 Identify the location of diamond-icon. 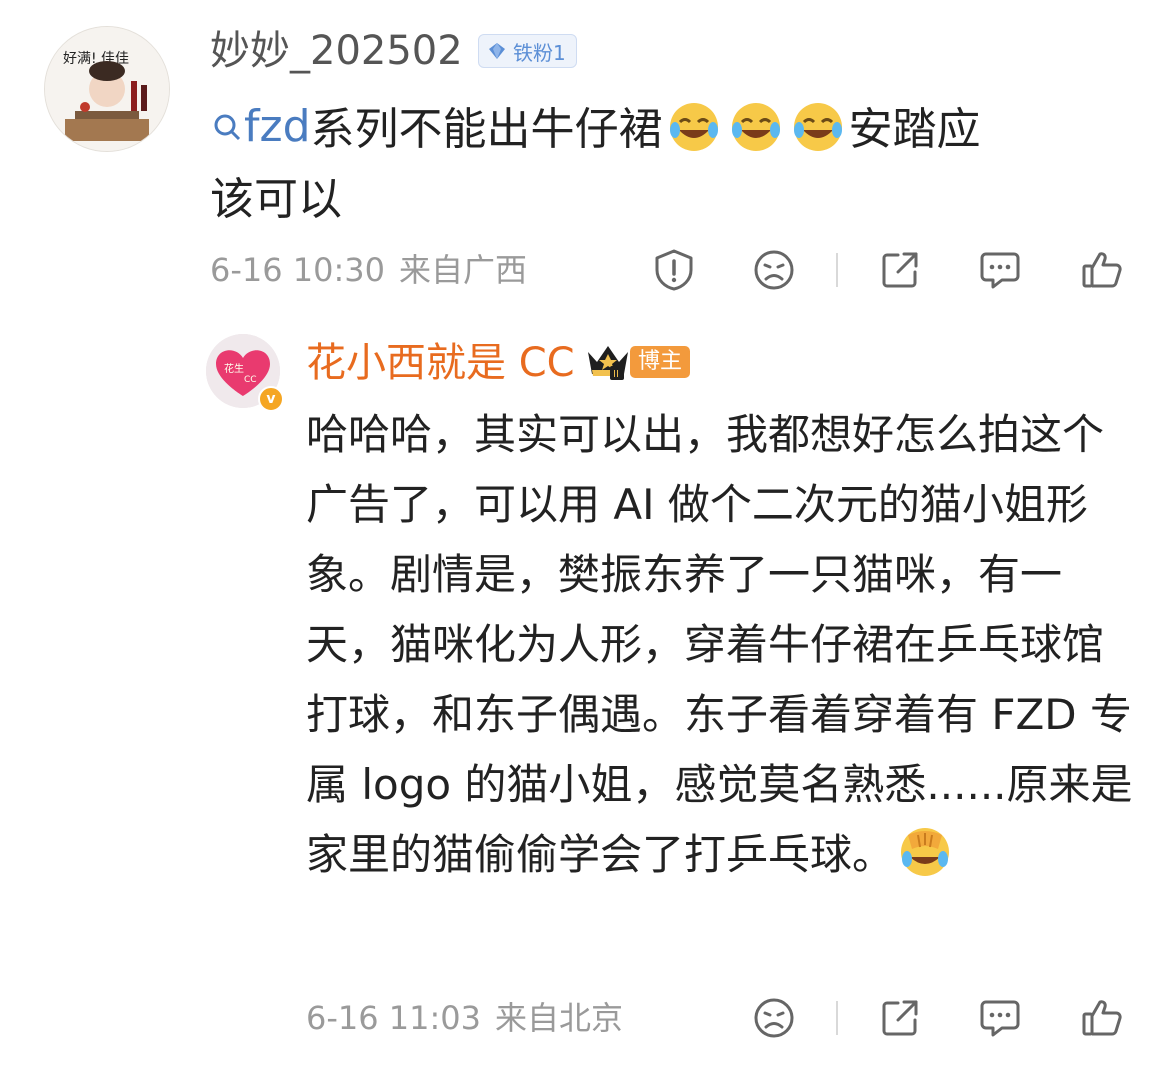
(497, 51).